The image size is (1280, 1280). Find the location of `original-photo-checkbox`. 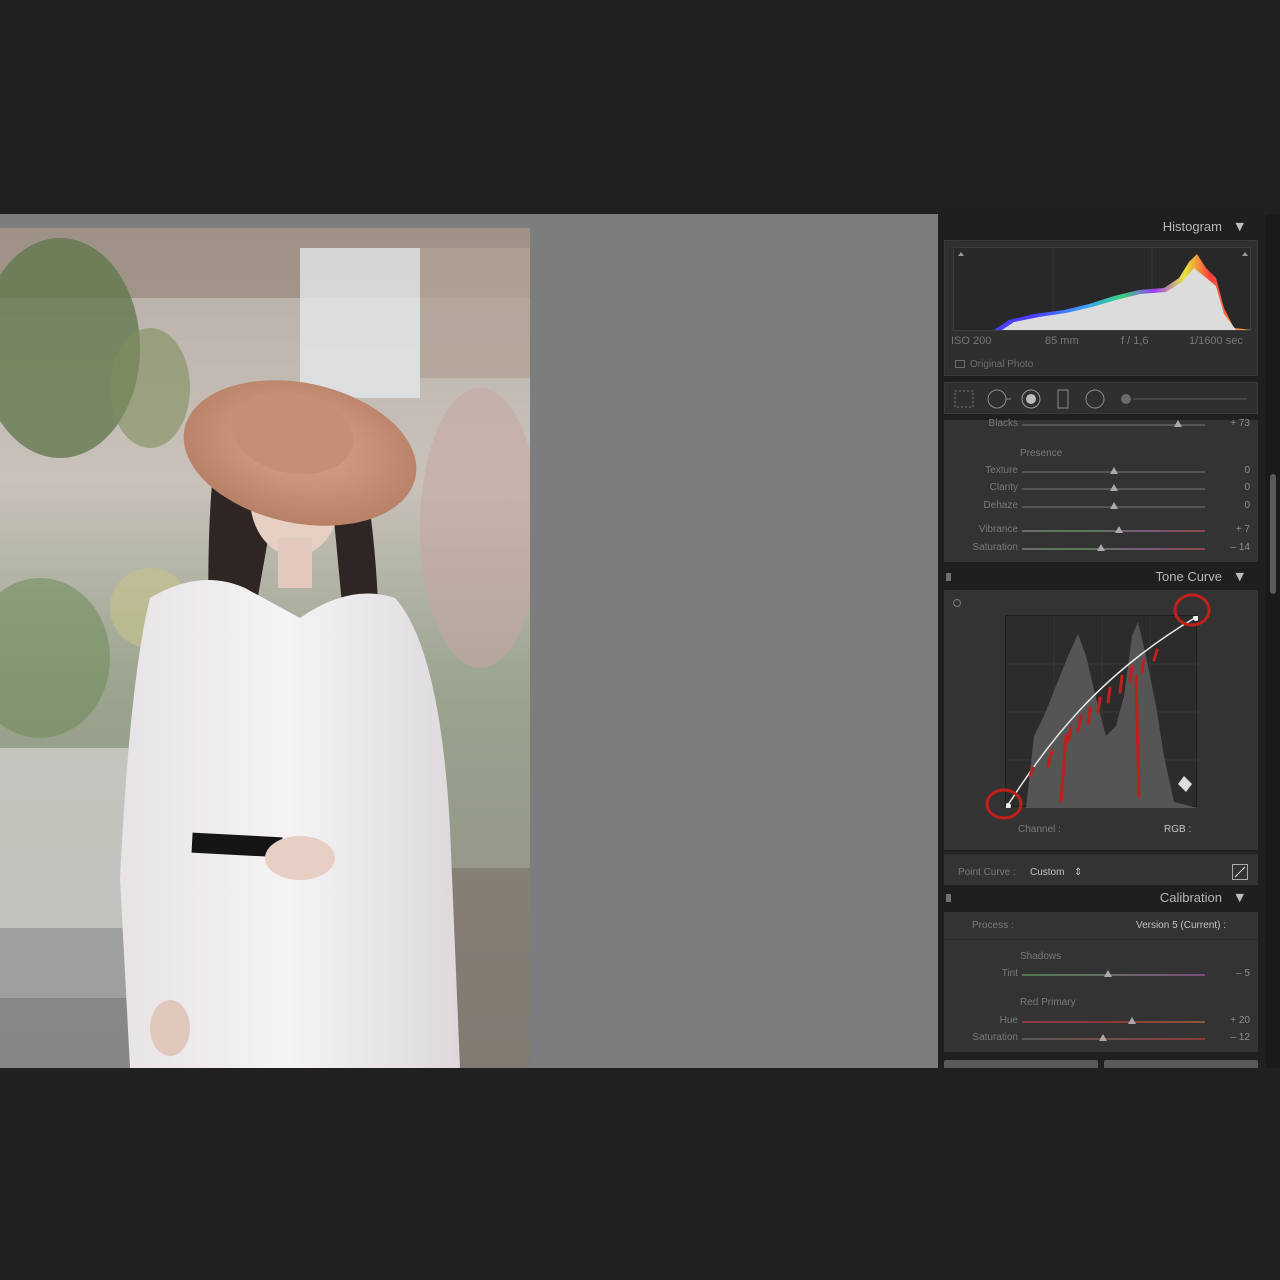

original-photo-checkbox is located at coordinates (960, 364).